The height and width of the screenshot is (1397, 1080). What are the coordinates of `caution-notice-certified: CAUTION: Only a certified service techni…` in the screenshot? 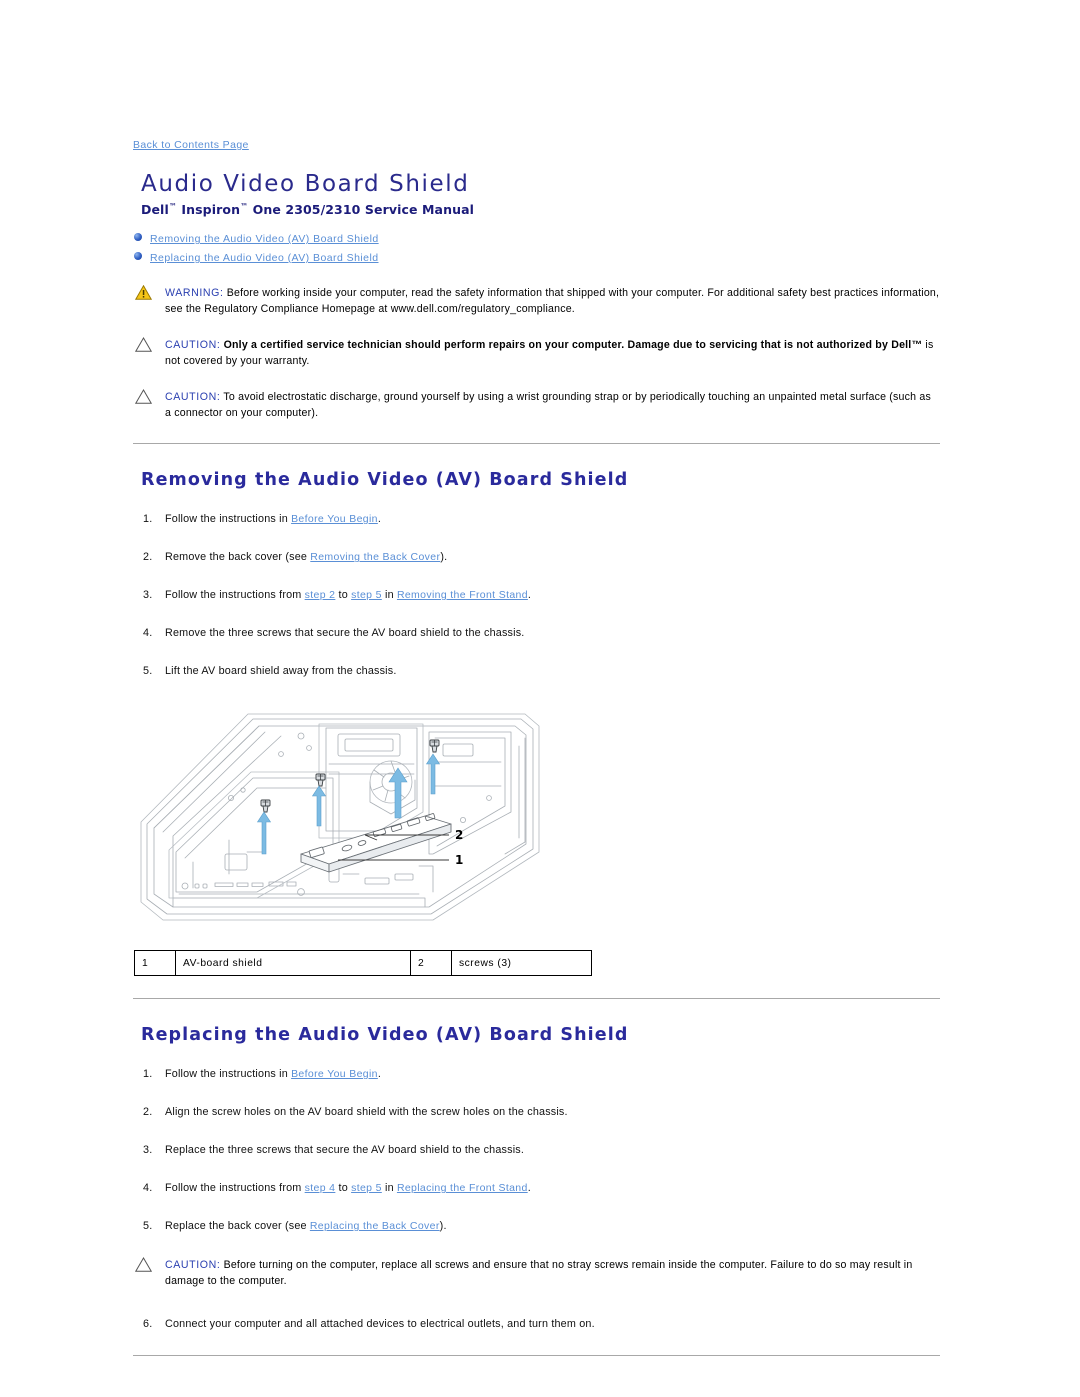 It's located at (536, 353).